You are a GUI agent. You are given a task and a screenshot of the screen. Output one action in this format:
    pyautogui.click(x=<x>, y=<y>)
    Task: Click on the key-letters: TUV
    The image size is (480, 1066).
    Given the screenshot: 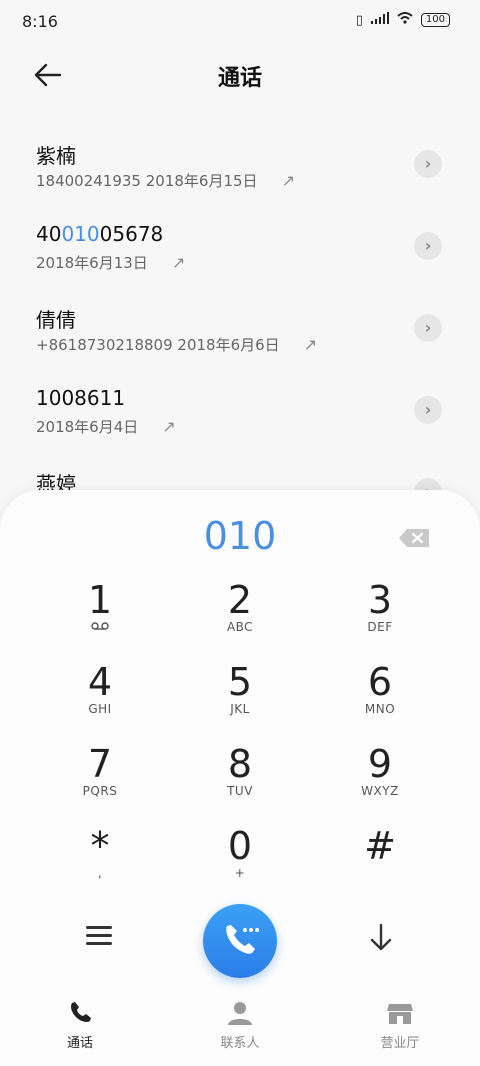 What is the action you would take?
    pyautogui.click(x=240, y=791)
    